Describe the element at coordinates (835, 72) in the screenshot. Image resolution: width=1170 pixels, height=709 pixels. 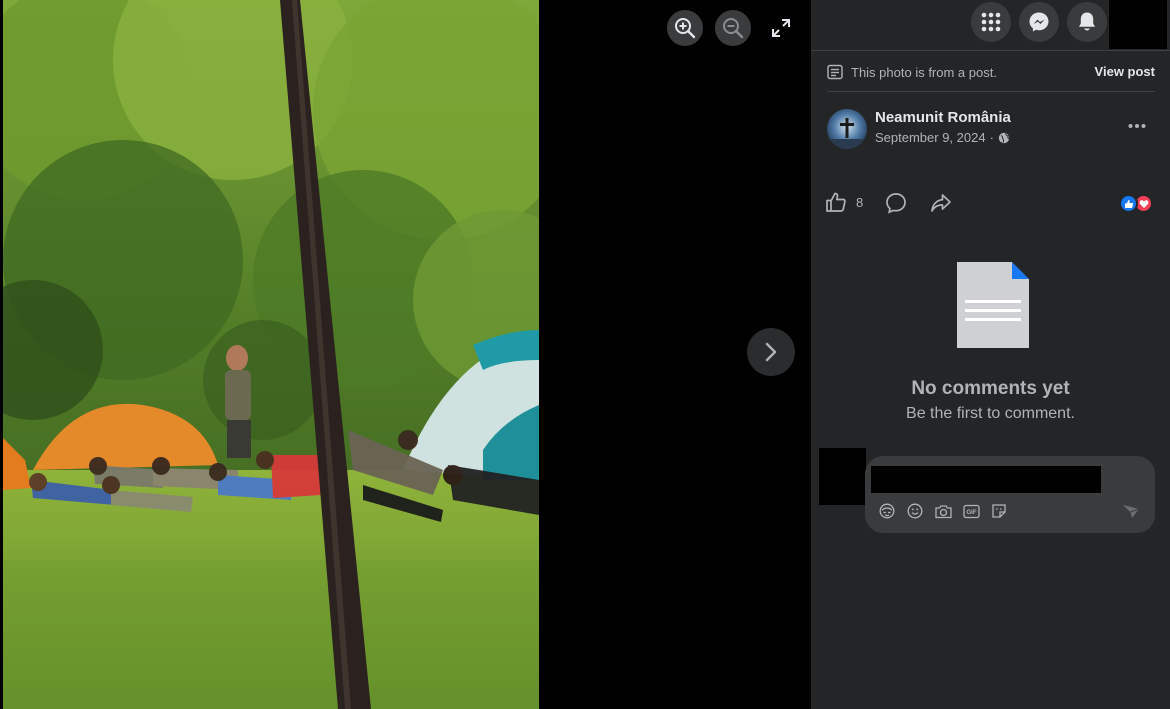
I see `post-icon` at that location.